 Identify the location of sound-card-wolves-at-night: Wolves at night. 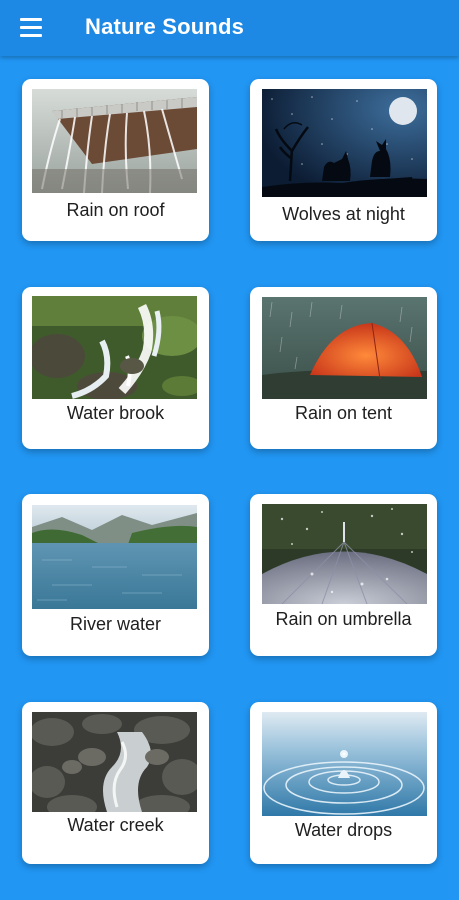
(343, 160).